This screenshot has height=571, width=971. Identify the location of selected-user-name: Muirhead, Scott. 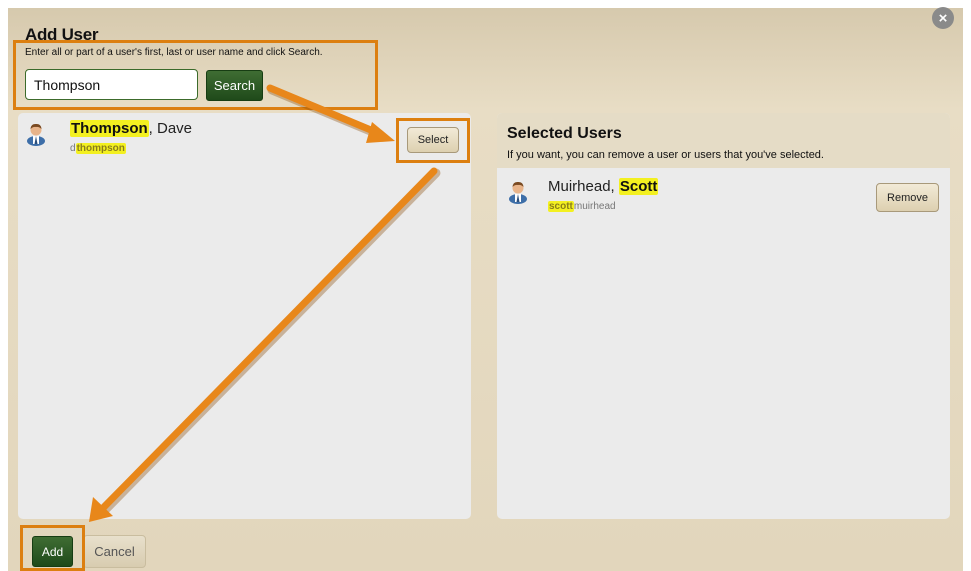
(603, 186).